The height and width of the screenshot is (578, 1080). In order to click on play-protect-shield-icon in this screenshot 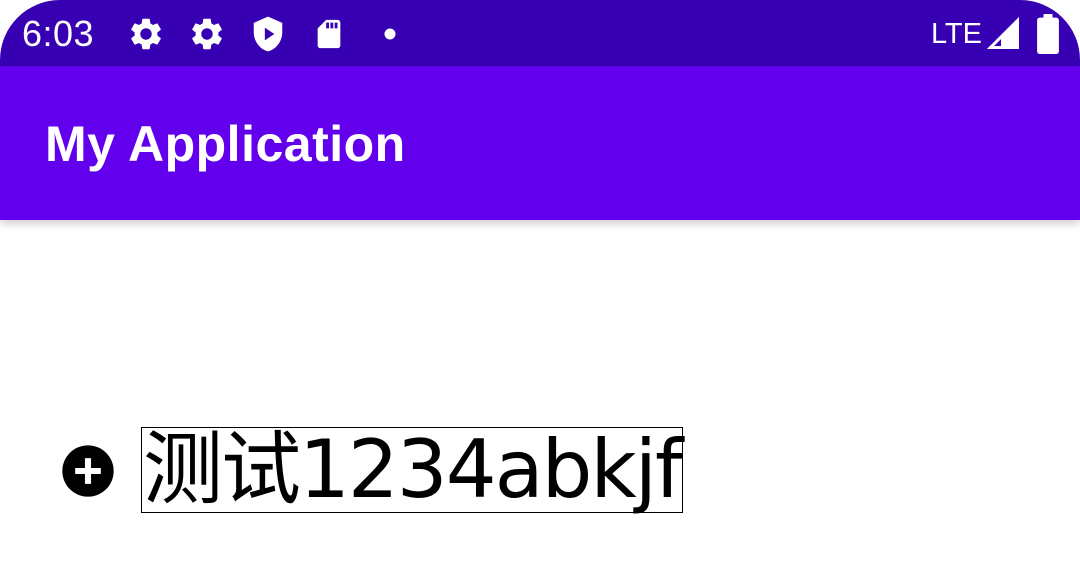, I will do `click(268, 34)`.